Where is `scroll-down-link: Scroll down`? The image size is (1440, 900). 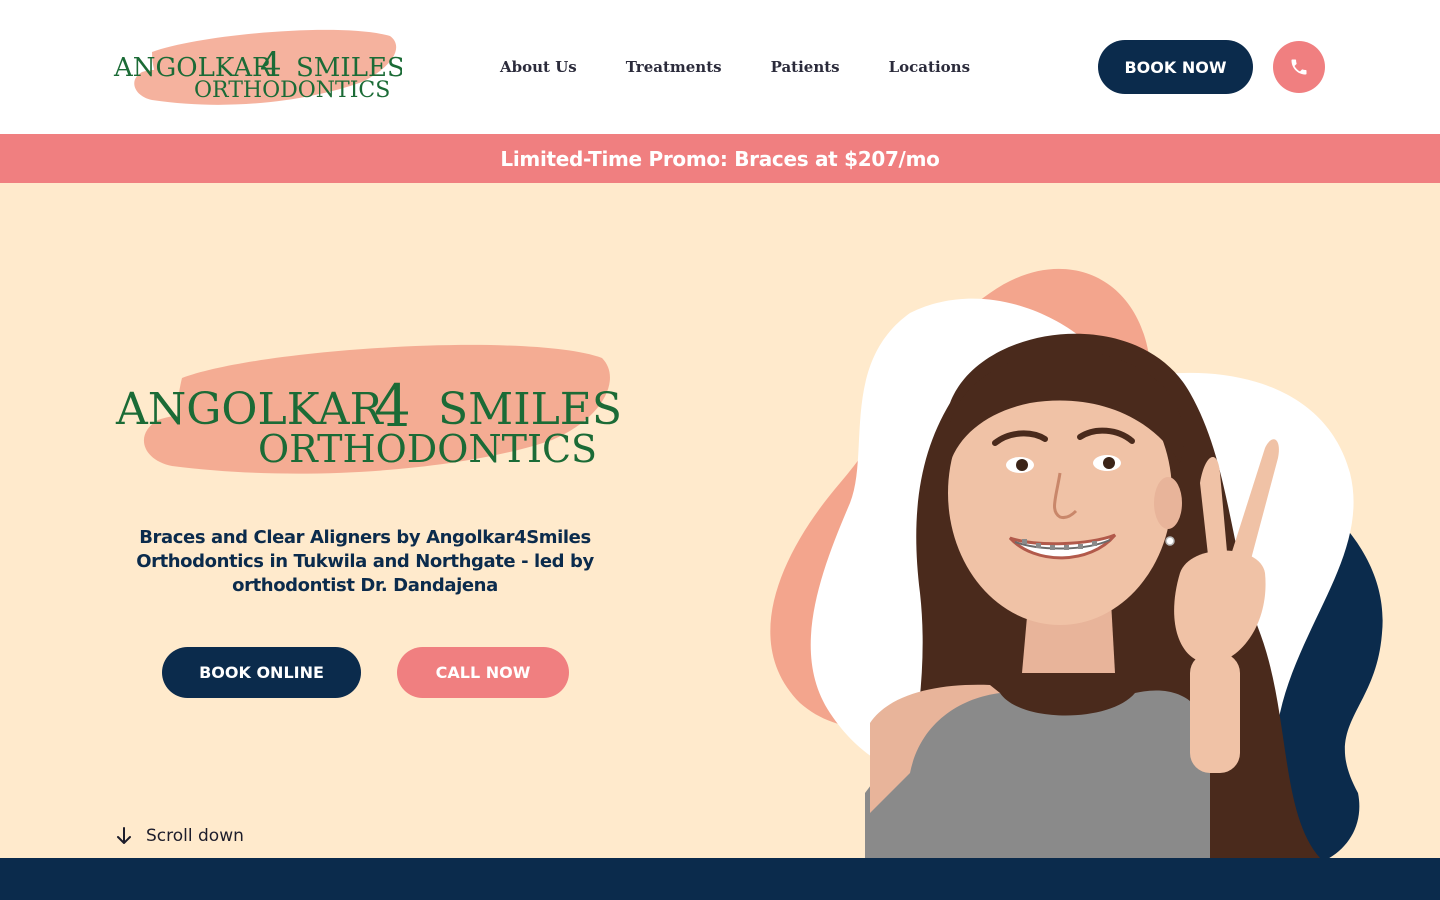 scroll-down-link: Scroll down is located at coordinates (180, 836).